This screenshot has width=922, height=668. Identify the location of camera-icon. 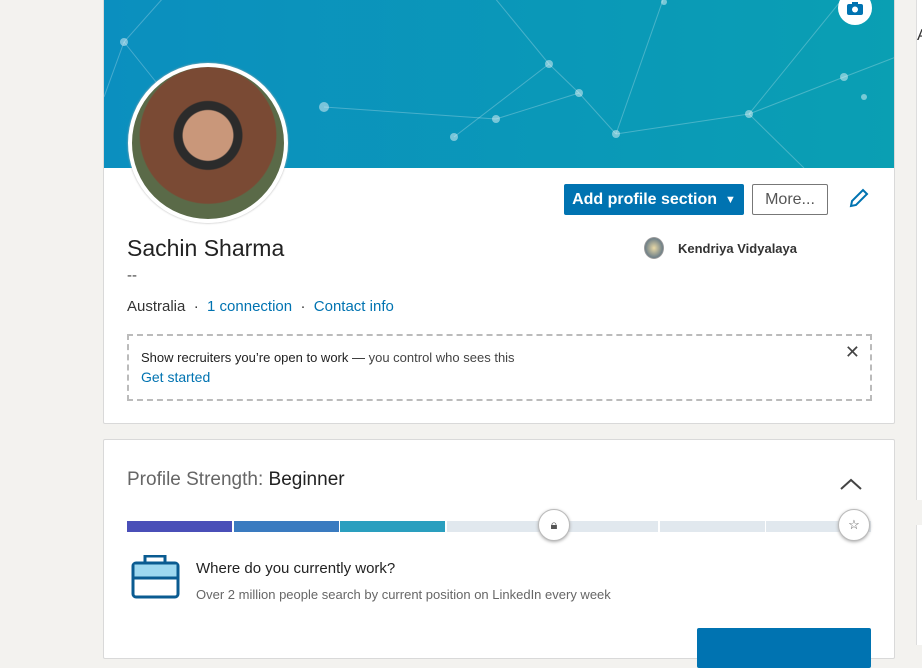
(855, 8).